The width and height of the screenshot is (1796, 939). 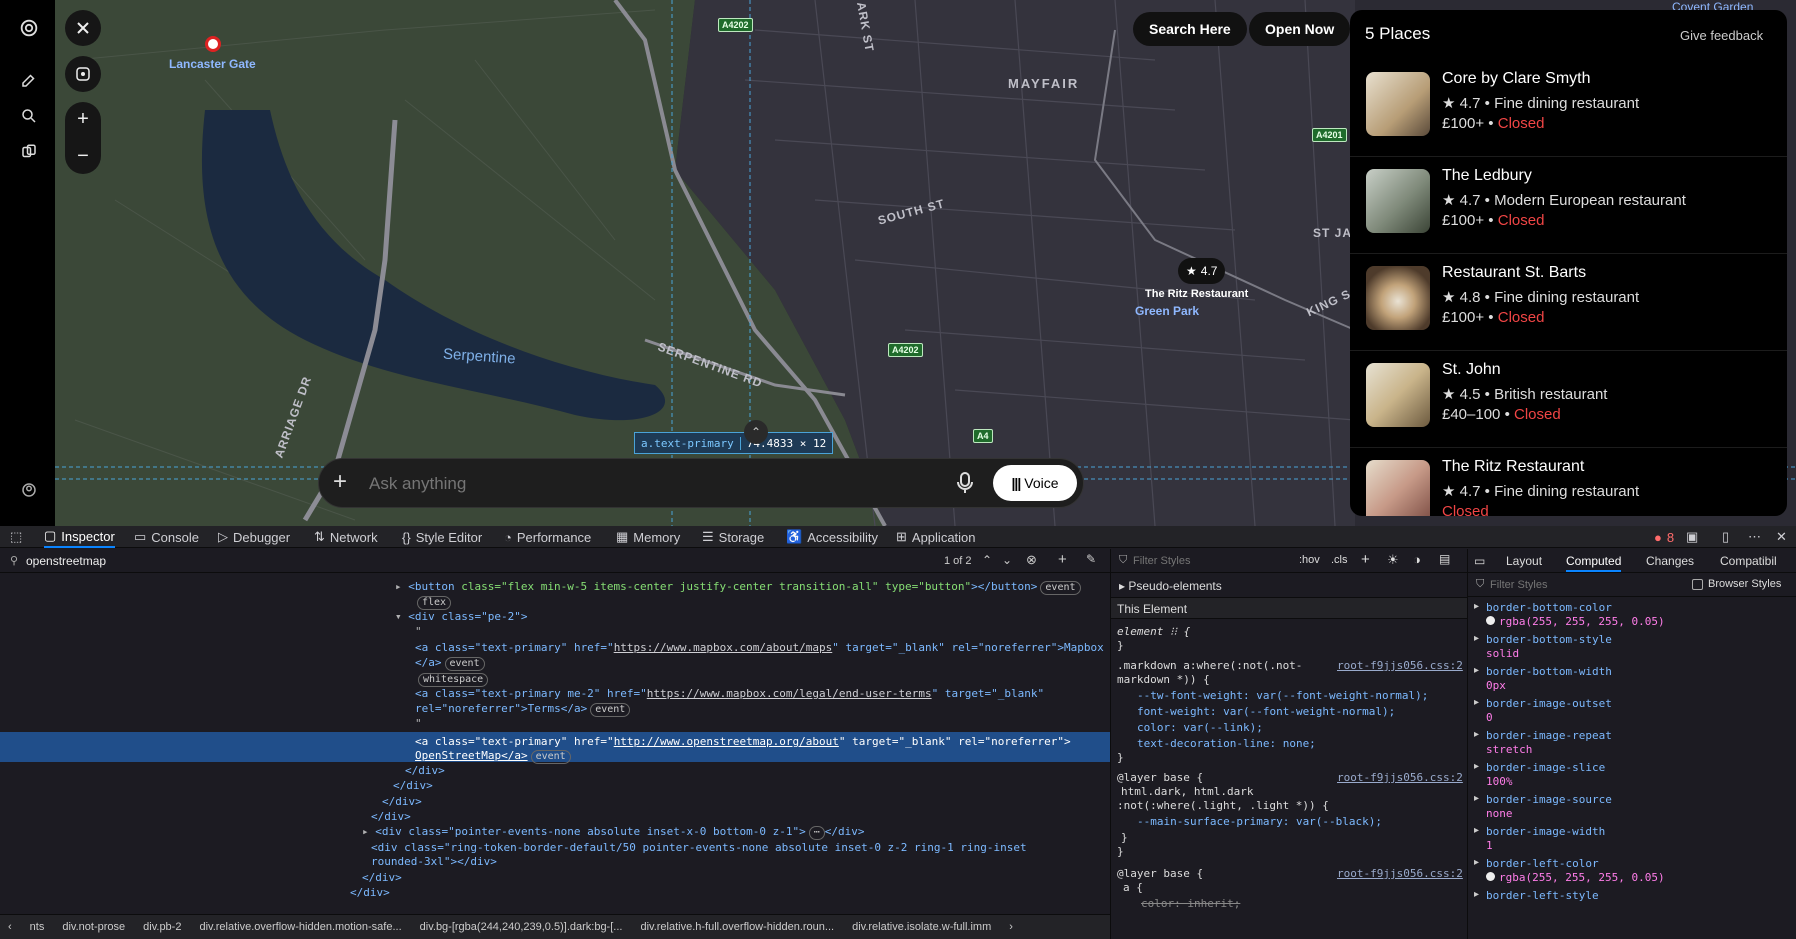 I want to click on breadcrumb-item: div.pb-2, so click(x=162, y=927).